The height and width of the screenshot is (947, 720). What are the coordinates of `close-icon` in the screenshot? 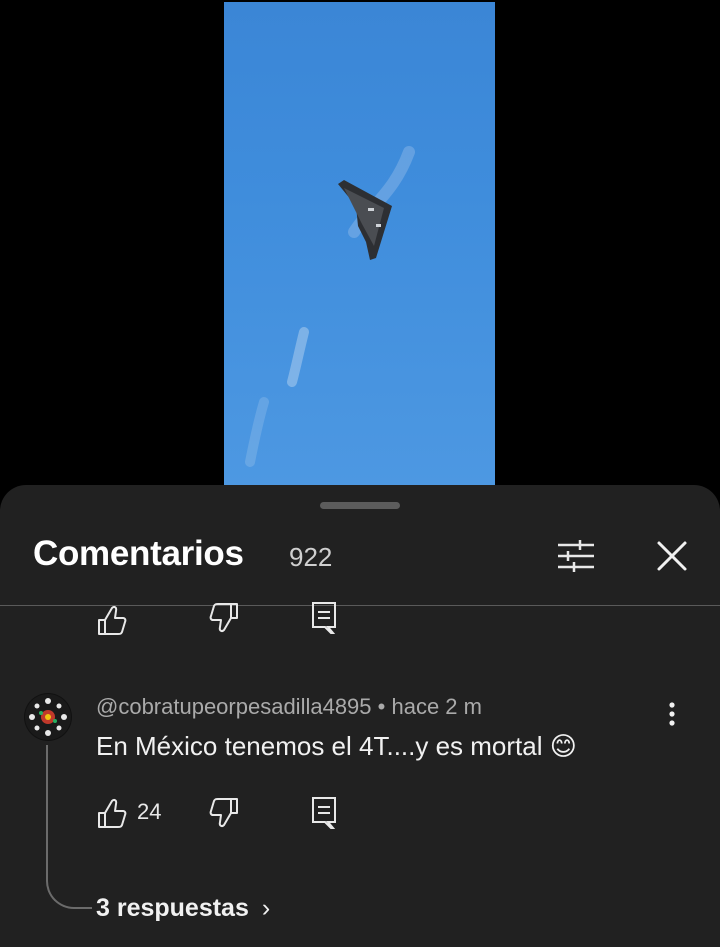 It's located at (672, 556).